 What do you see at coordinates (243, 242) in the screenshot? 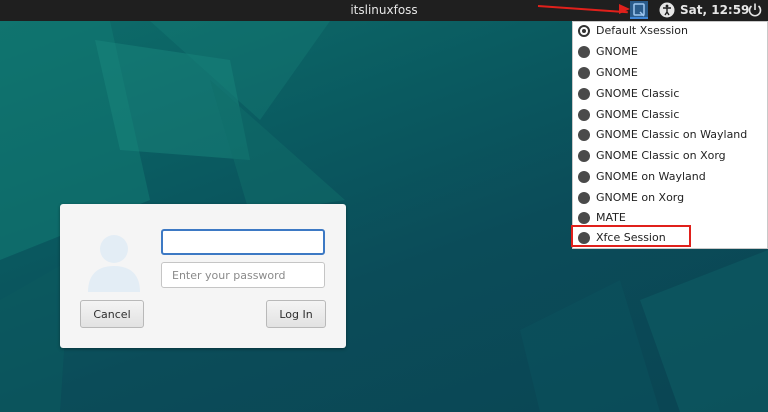
I see `username-field` at bounding box center [243, 242].